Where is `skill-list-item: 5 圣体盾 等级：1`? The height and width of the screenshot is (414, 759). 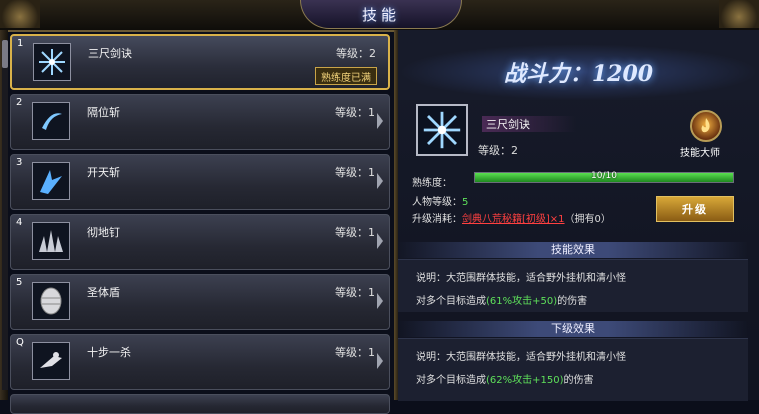
skill-list-item: 5 圣体盾 等级：1 is located at coordinates (200, 302).